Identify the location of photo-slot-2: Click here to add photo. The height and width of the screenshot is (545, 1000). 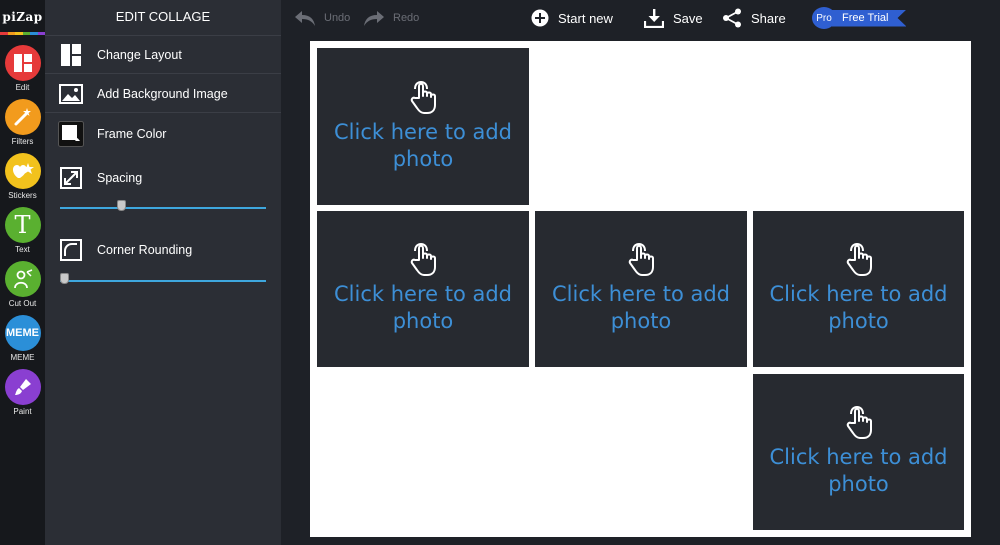
(423, 289).